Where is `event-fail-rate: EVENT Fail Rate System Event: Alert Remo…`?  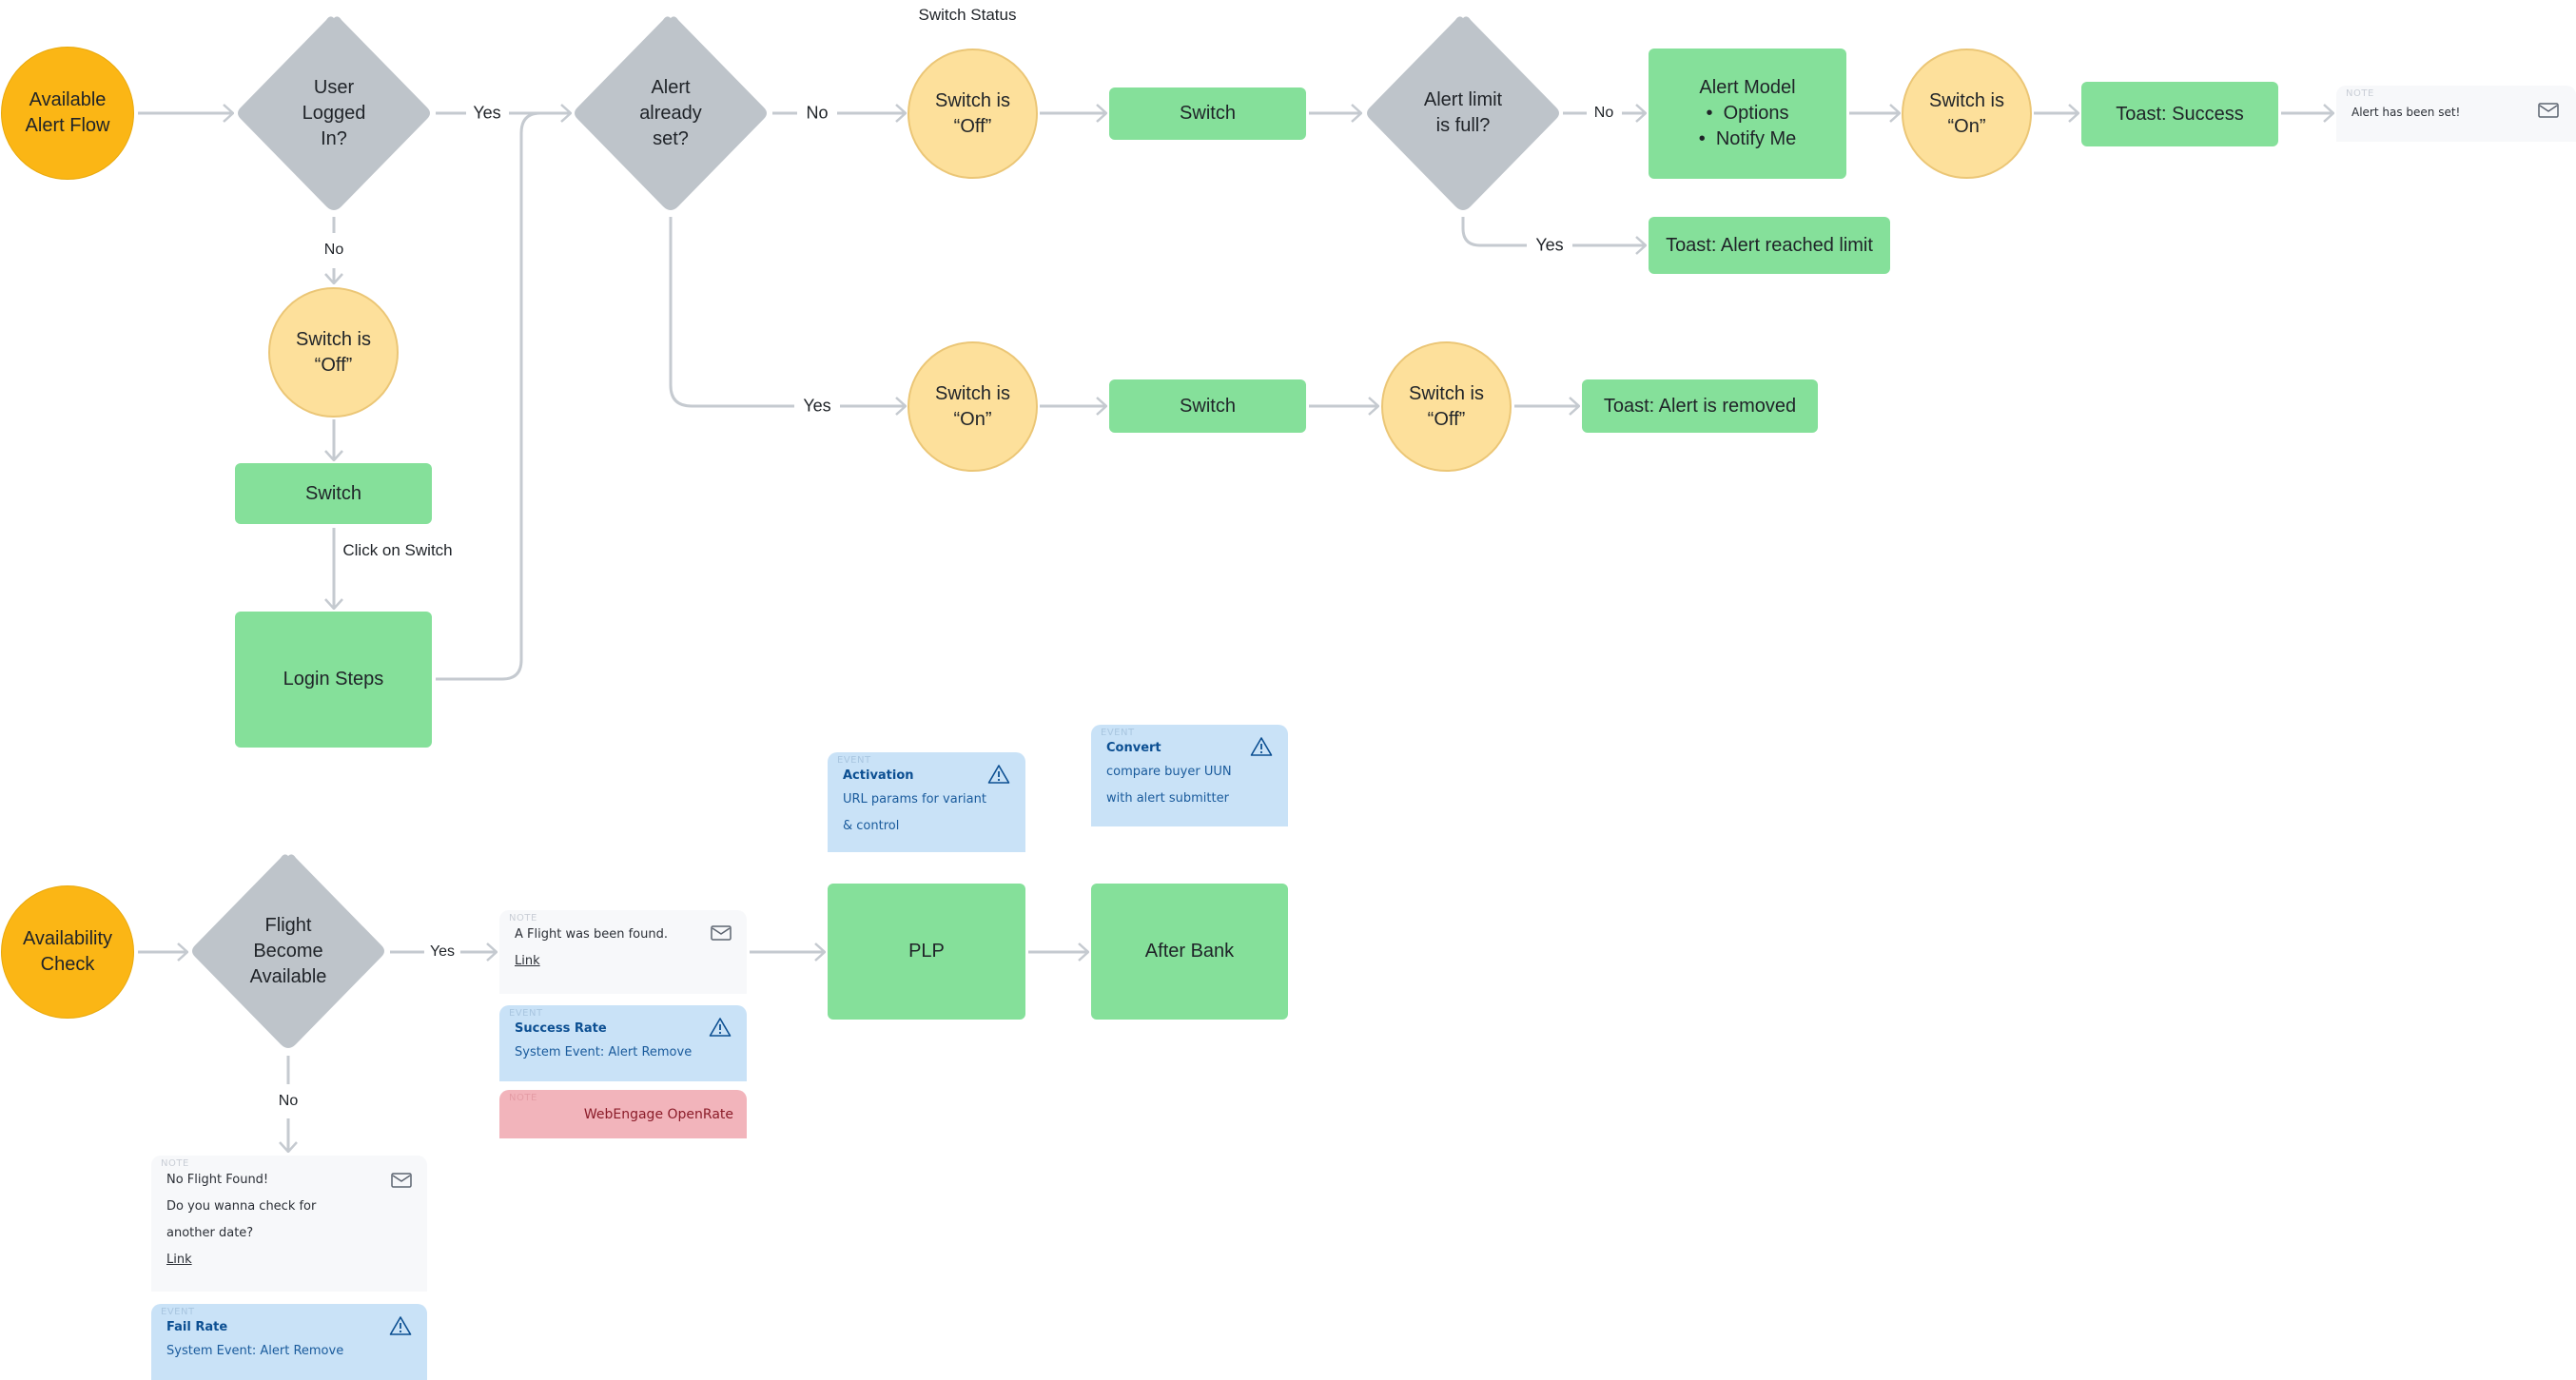
event-fail-rate: EVENT Fail Rate System Event: Alert Remo… is located at coordinates (289, 1342).